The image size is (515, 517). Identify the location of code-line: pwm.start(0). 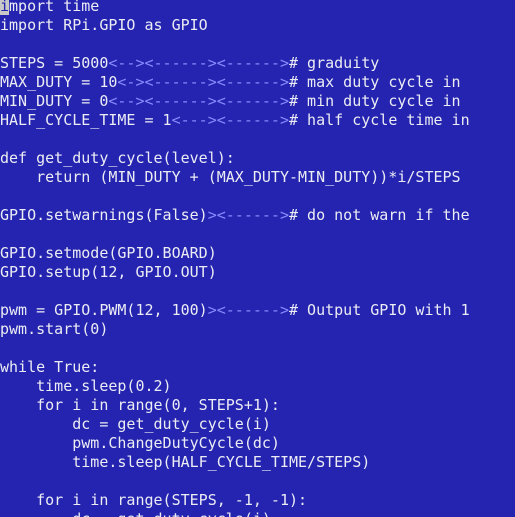
(257, 329).